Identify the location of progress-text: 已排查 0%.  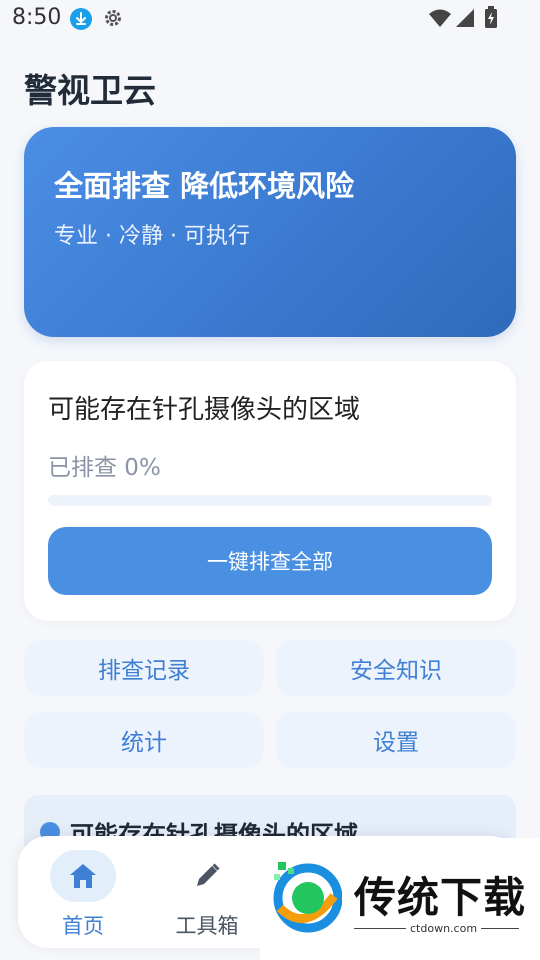
(104, 468).